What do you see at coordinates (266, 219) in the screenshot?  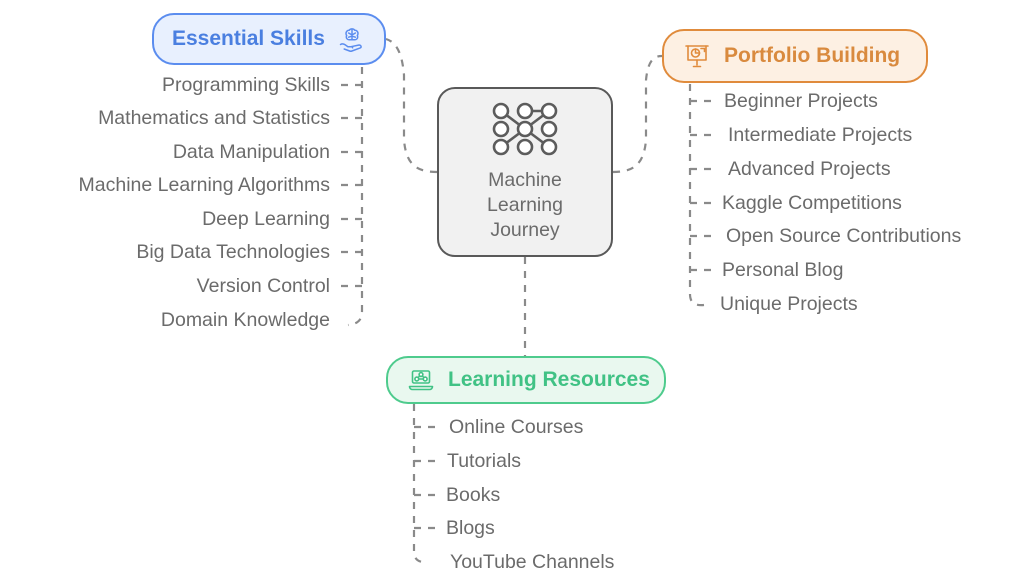 I see `leaf-essential-4: Deep Learning` at bounding box center [266, 219].